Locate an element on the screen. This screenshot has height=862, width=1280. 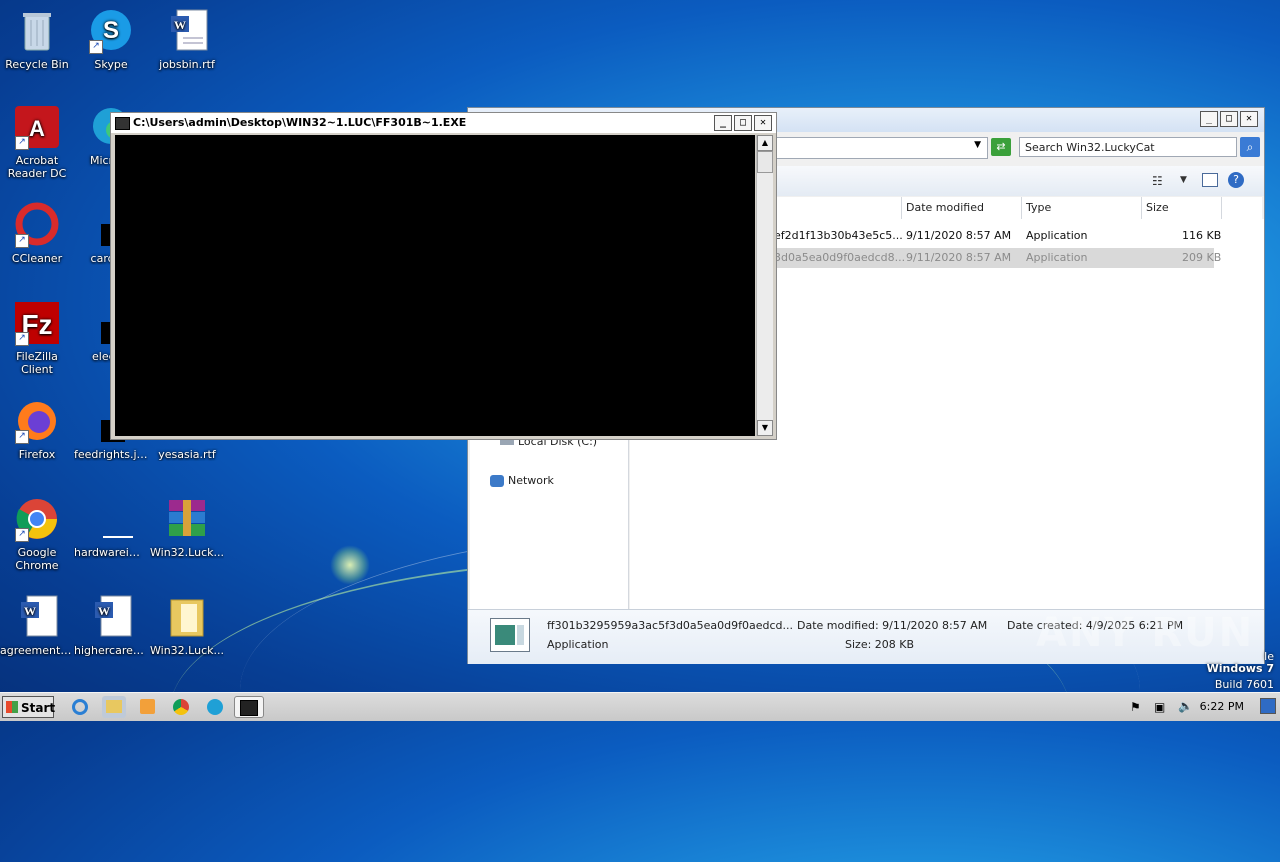
desktop-icon-skype: S ↗ Skype is located at coordinates (111, 39).